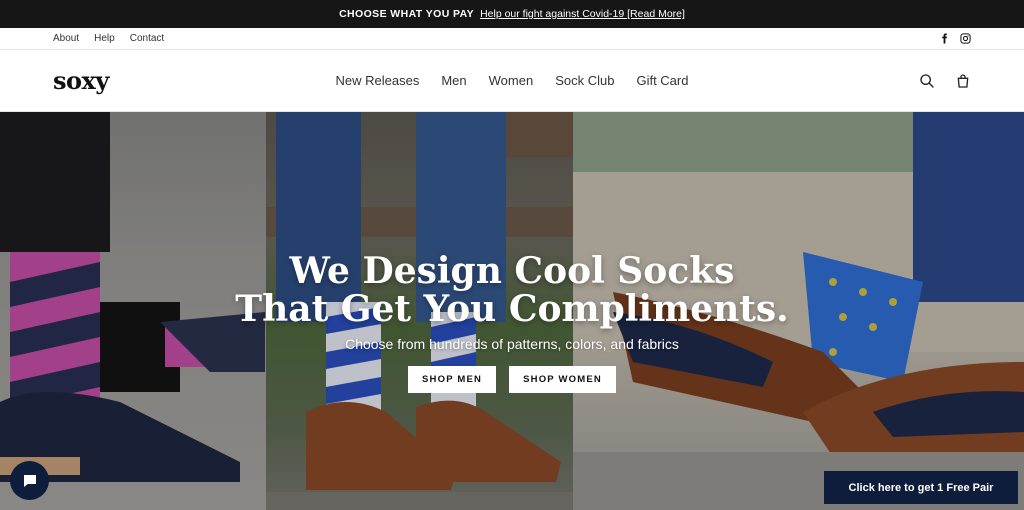  What do you see at coordinates (147, 38) in the screenshot?
I see `utility-link-contact: Contact` at bounding box center [147, 38].